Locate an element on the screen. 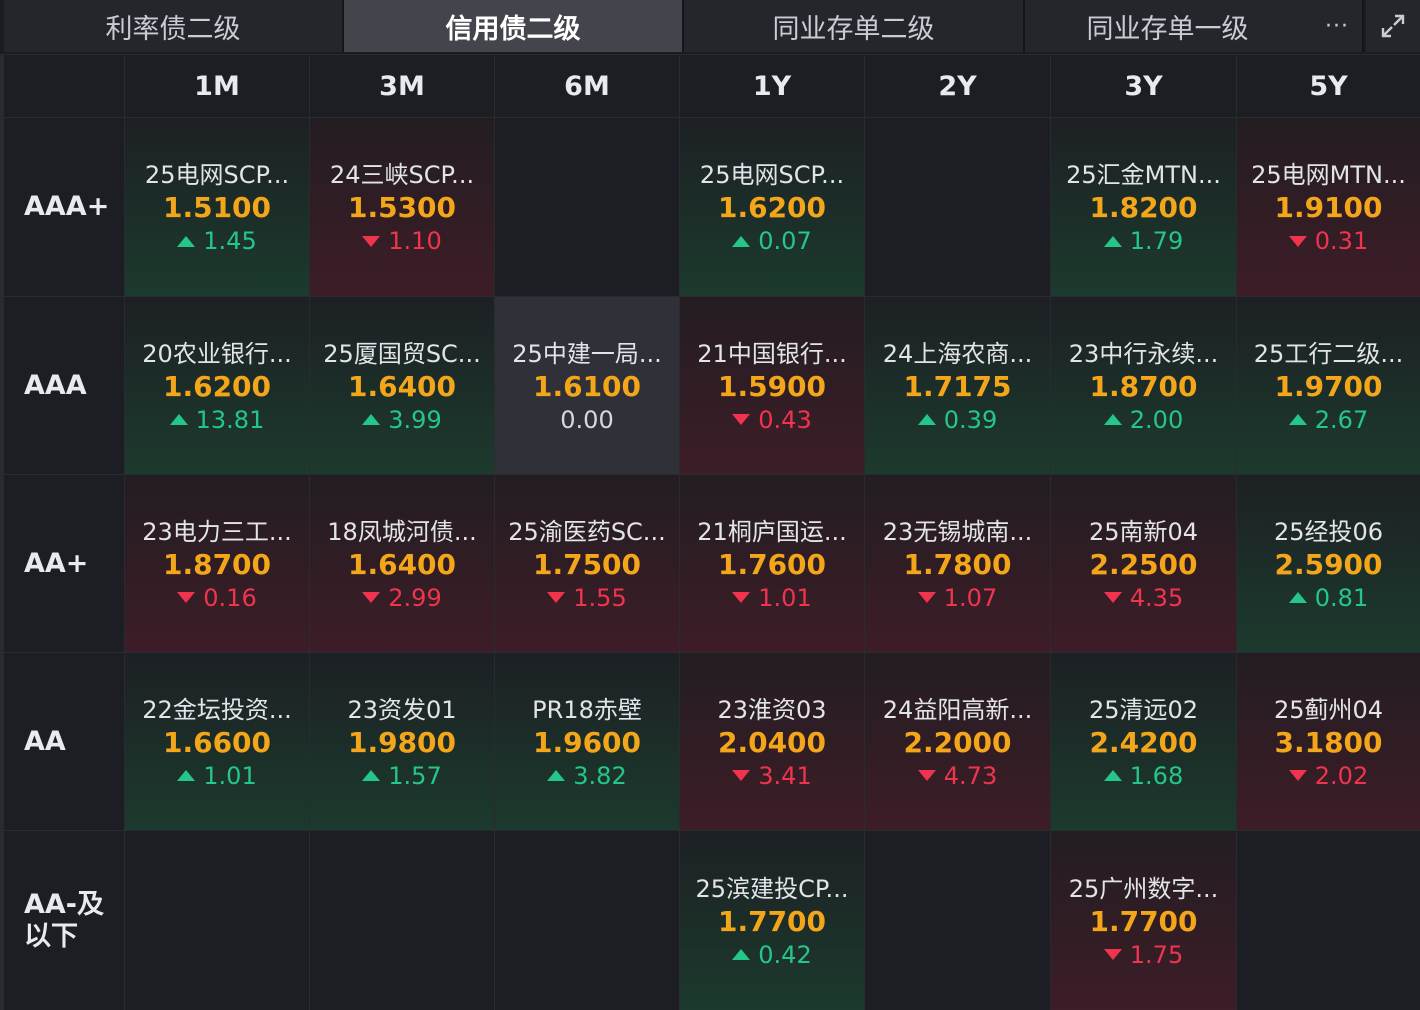 This screenshot has height=1010, width=1420. bond-yield: 1.9100 is located at coordinates (1328, 207).